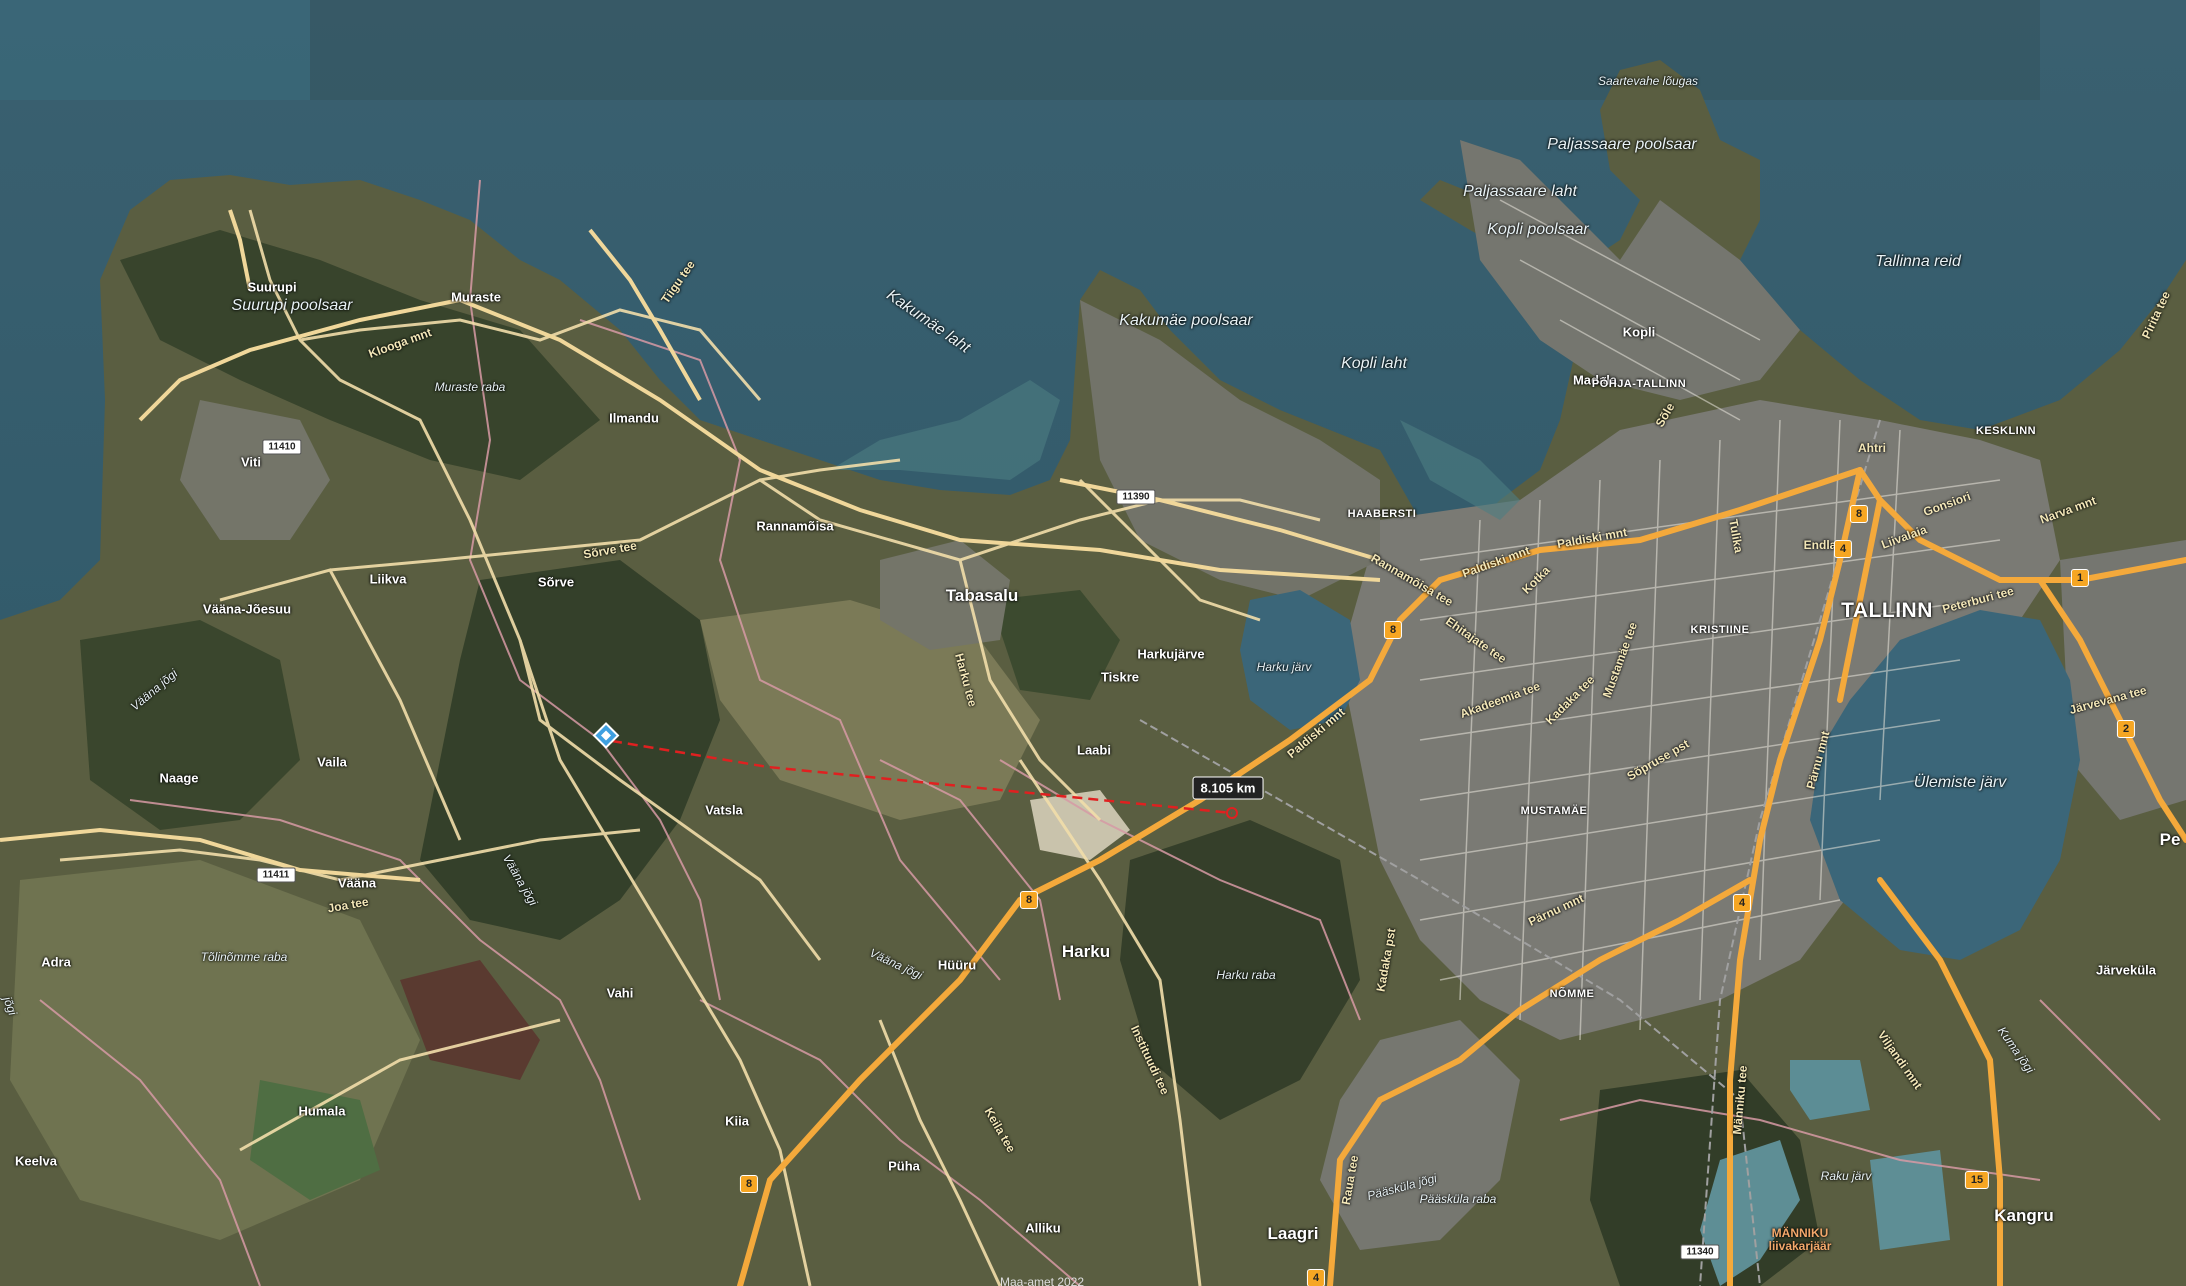  I want to click on location-pin-icon, so click(606, 735).